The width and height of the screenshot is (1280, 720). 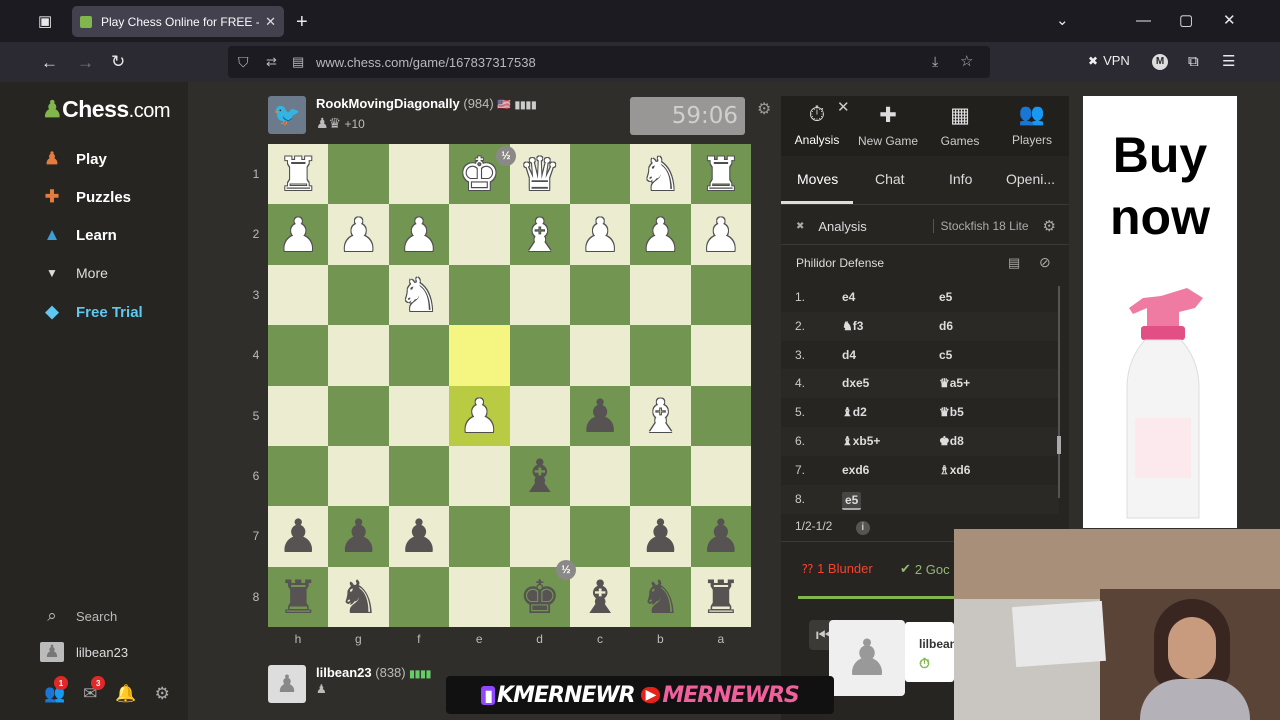 What do you see at coordinates (1032, 125) in the screenshot?
I see `tab-players: 👥 Players` at bounding box center [1032, 125].